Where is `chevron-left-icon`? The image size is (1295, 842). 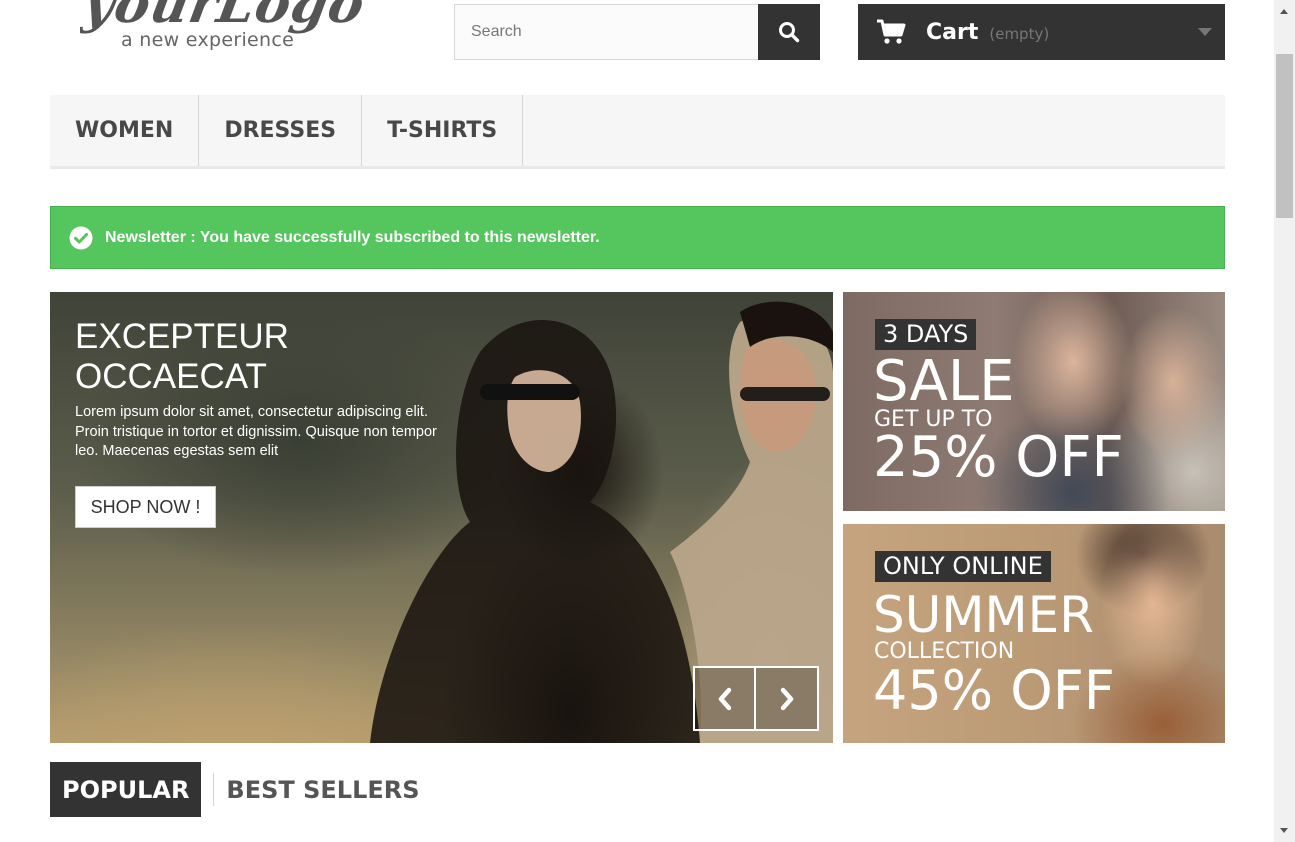
chevron-left-icon is located at coordinates (724, 698).